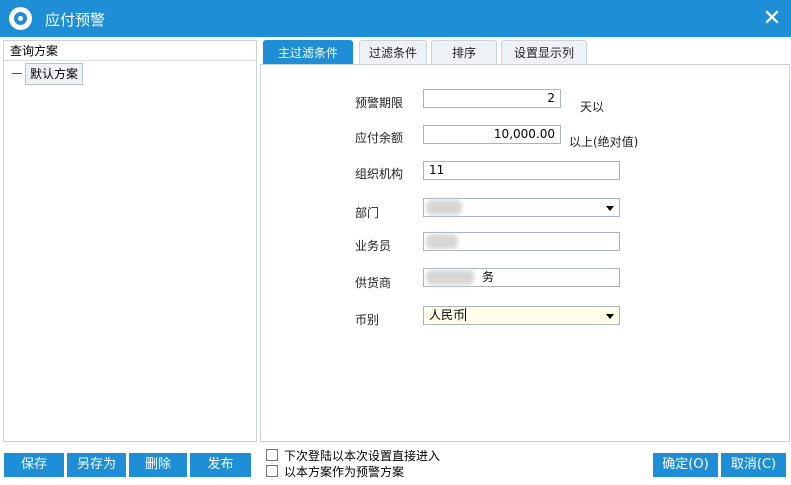  I want to click on ok-button: 确定(O), so click(685, 465).